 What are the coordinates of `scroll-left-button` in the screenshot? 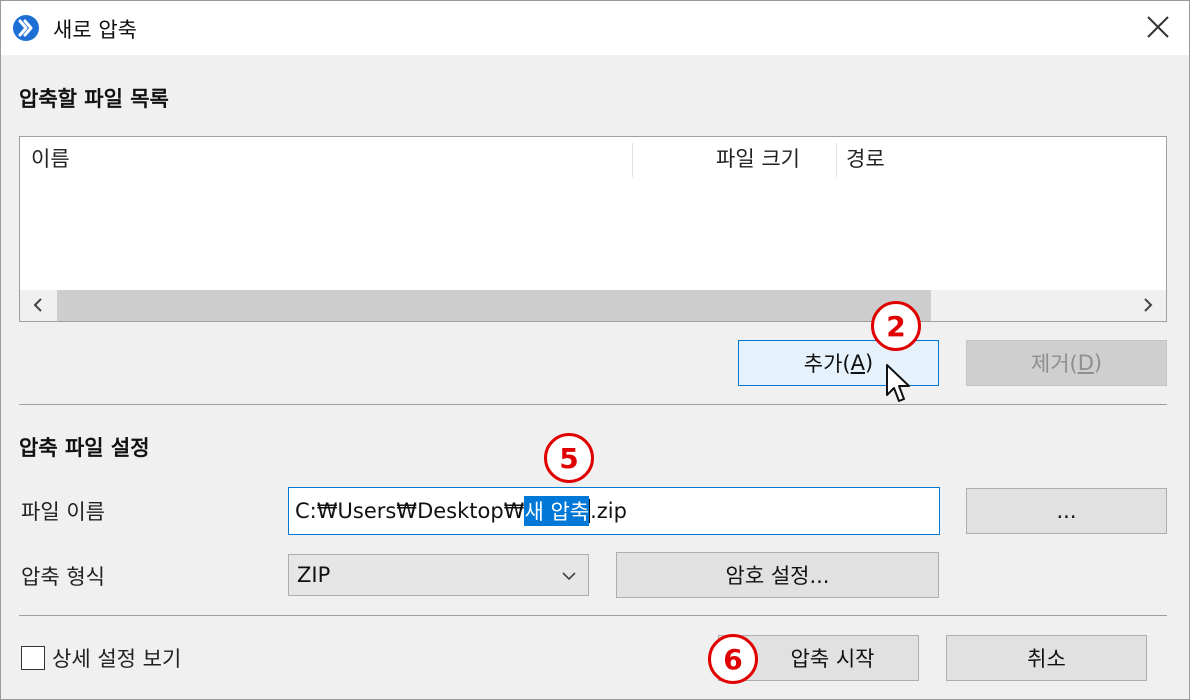 It's located at (39, 305).